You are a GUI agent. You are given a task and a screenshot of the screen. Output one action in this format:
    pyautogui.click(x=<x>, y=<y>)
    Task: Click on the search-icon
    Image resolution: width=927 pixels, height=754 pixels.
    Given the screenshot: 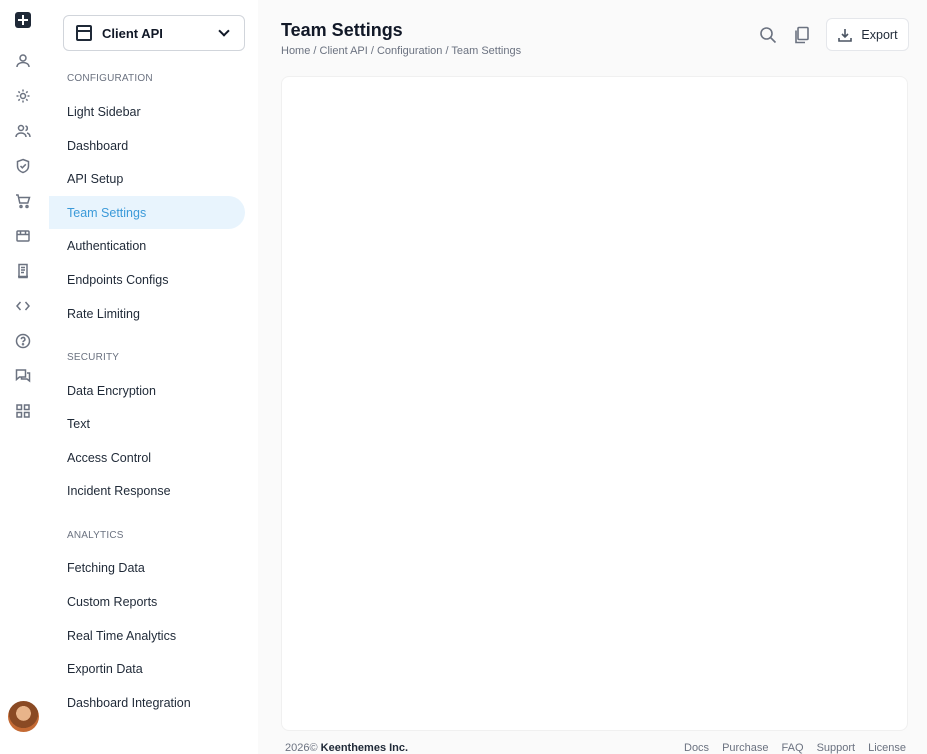 What is the action you would take?
    pyautogui.click(x=768, y=35)
    